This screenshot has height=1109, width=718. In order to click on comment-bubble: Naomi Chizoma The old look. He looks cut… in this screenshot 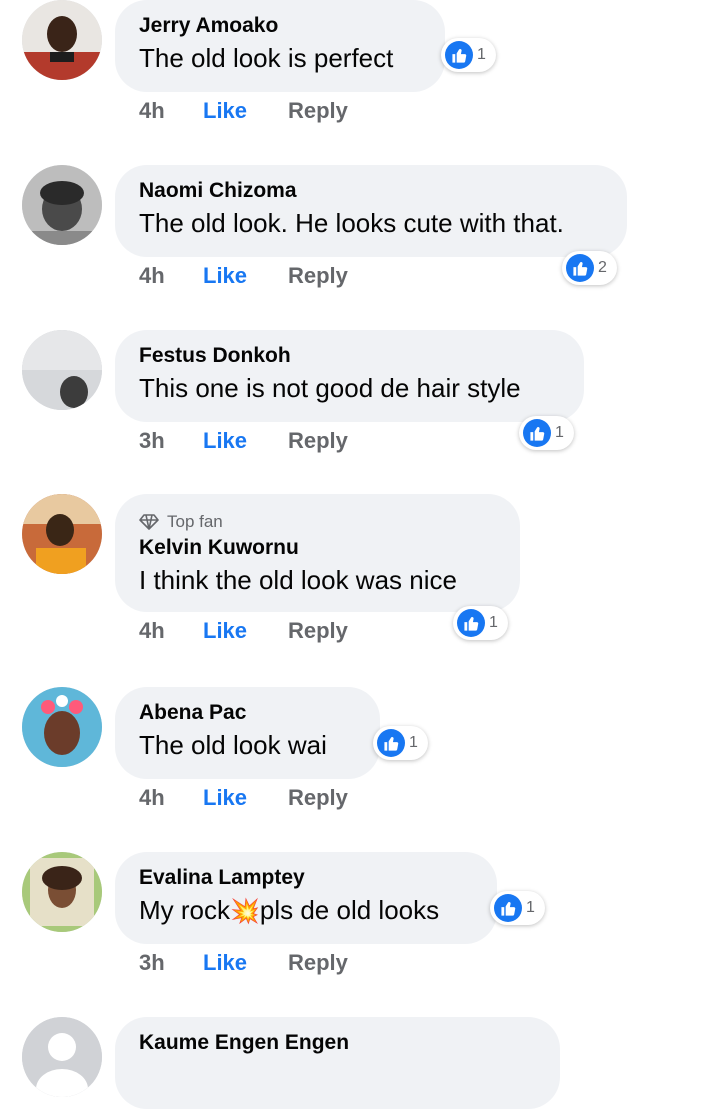, I will do `click(371, 211)`.